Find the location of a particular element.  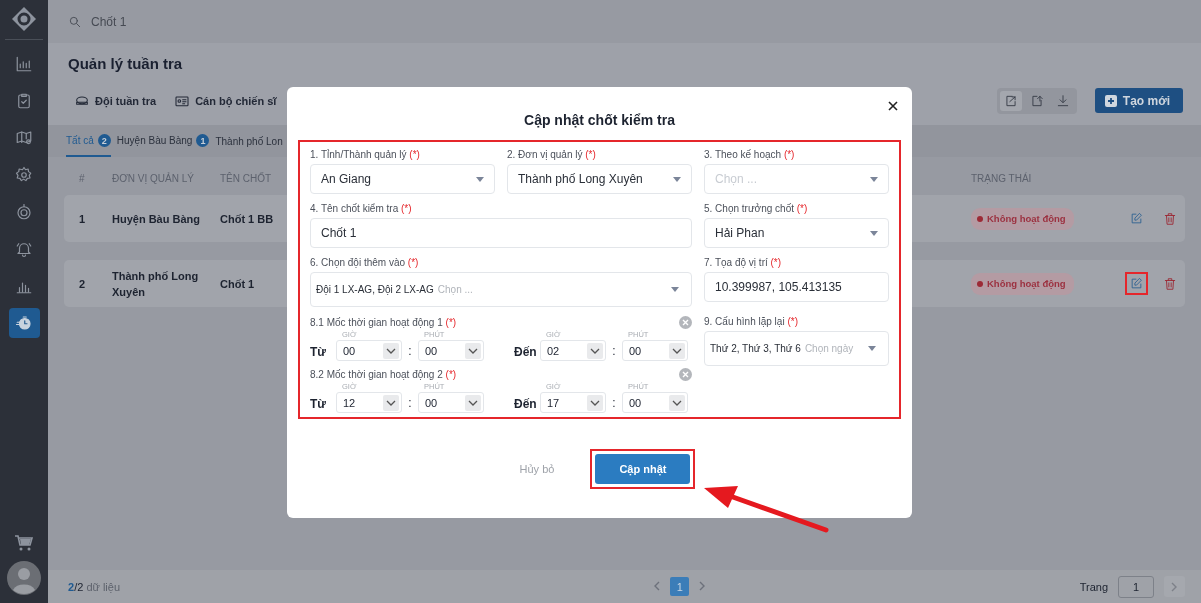

table-cell-text: Thành phố Long Xuyên is located at coordinates (156, 284).